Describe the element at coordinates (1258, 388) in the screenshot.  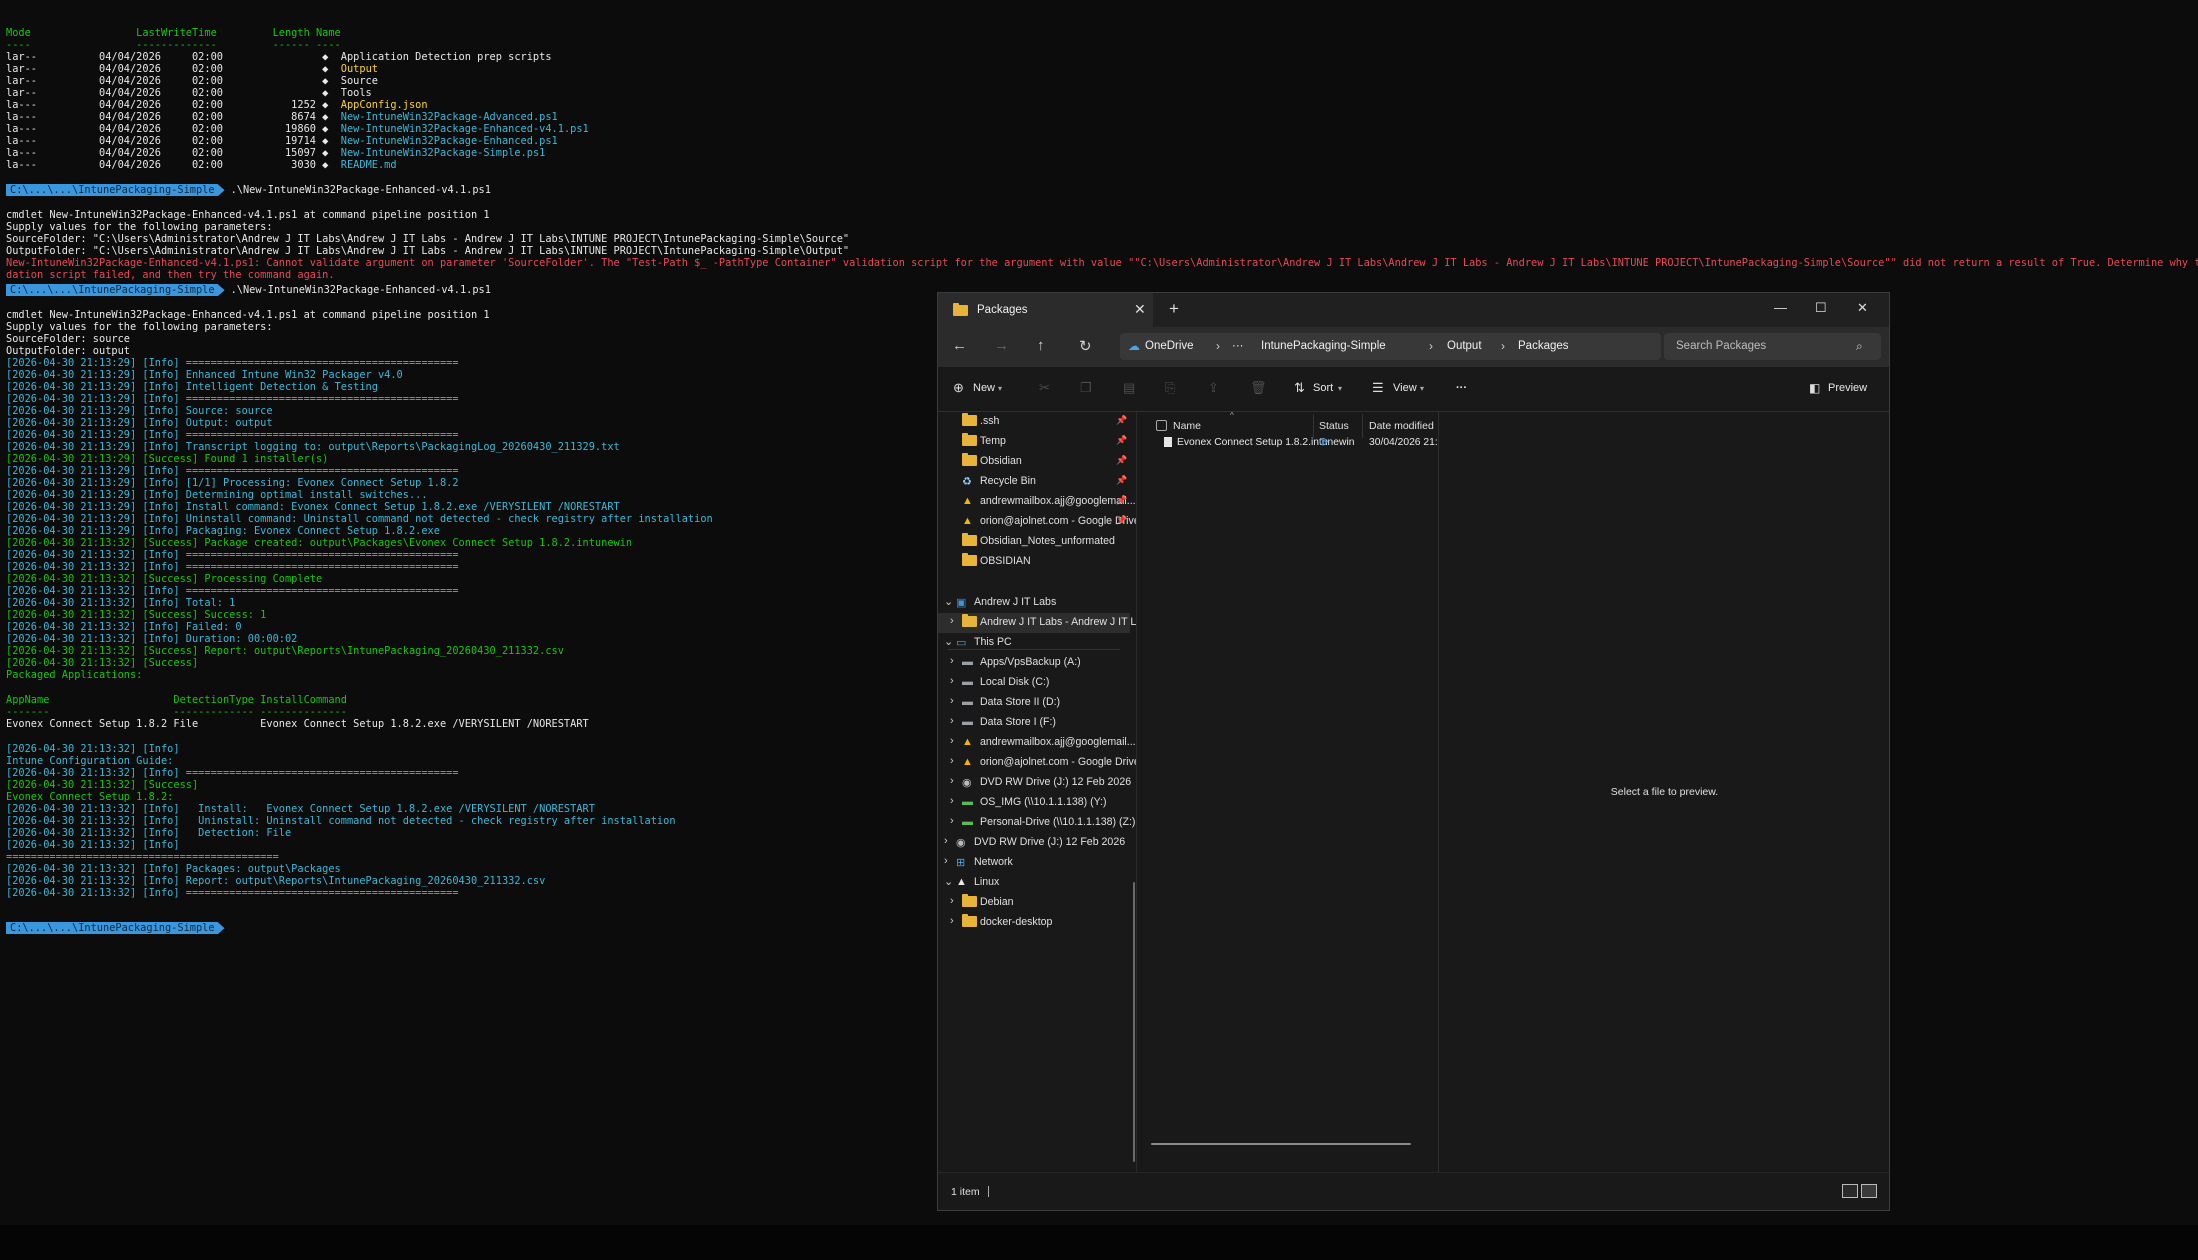
I see `delete-icon: 🗑` at that location.